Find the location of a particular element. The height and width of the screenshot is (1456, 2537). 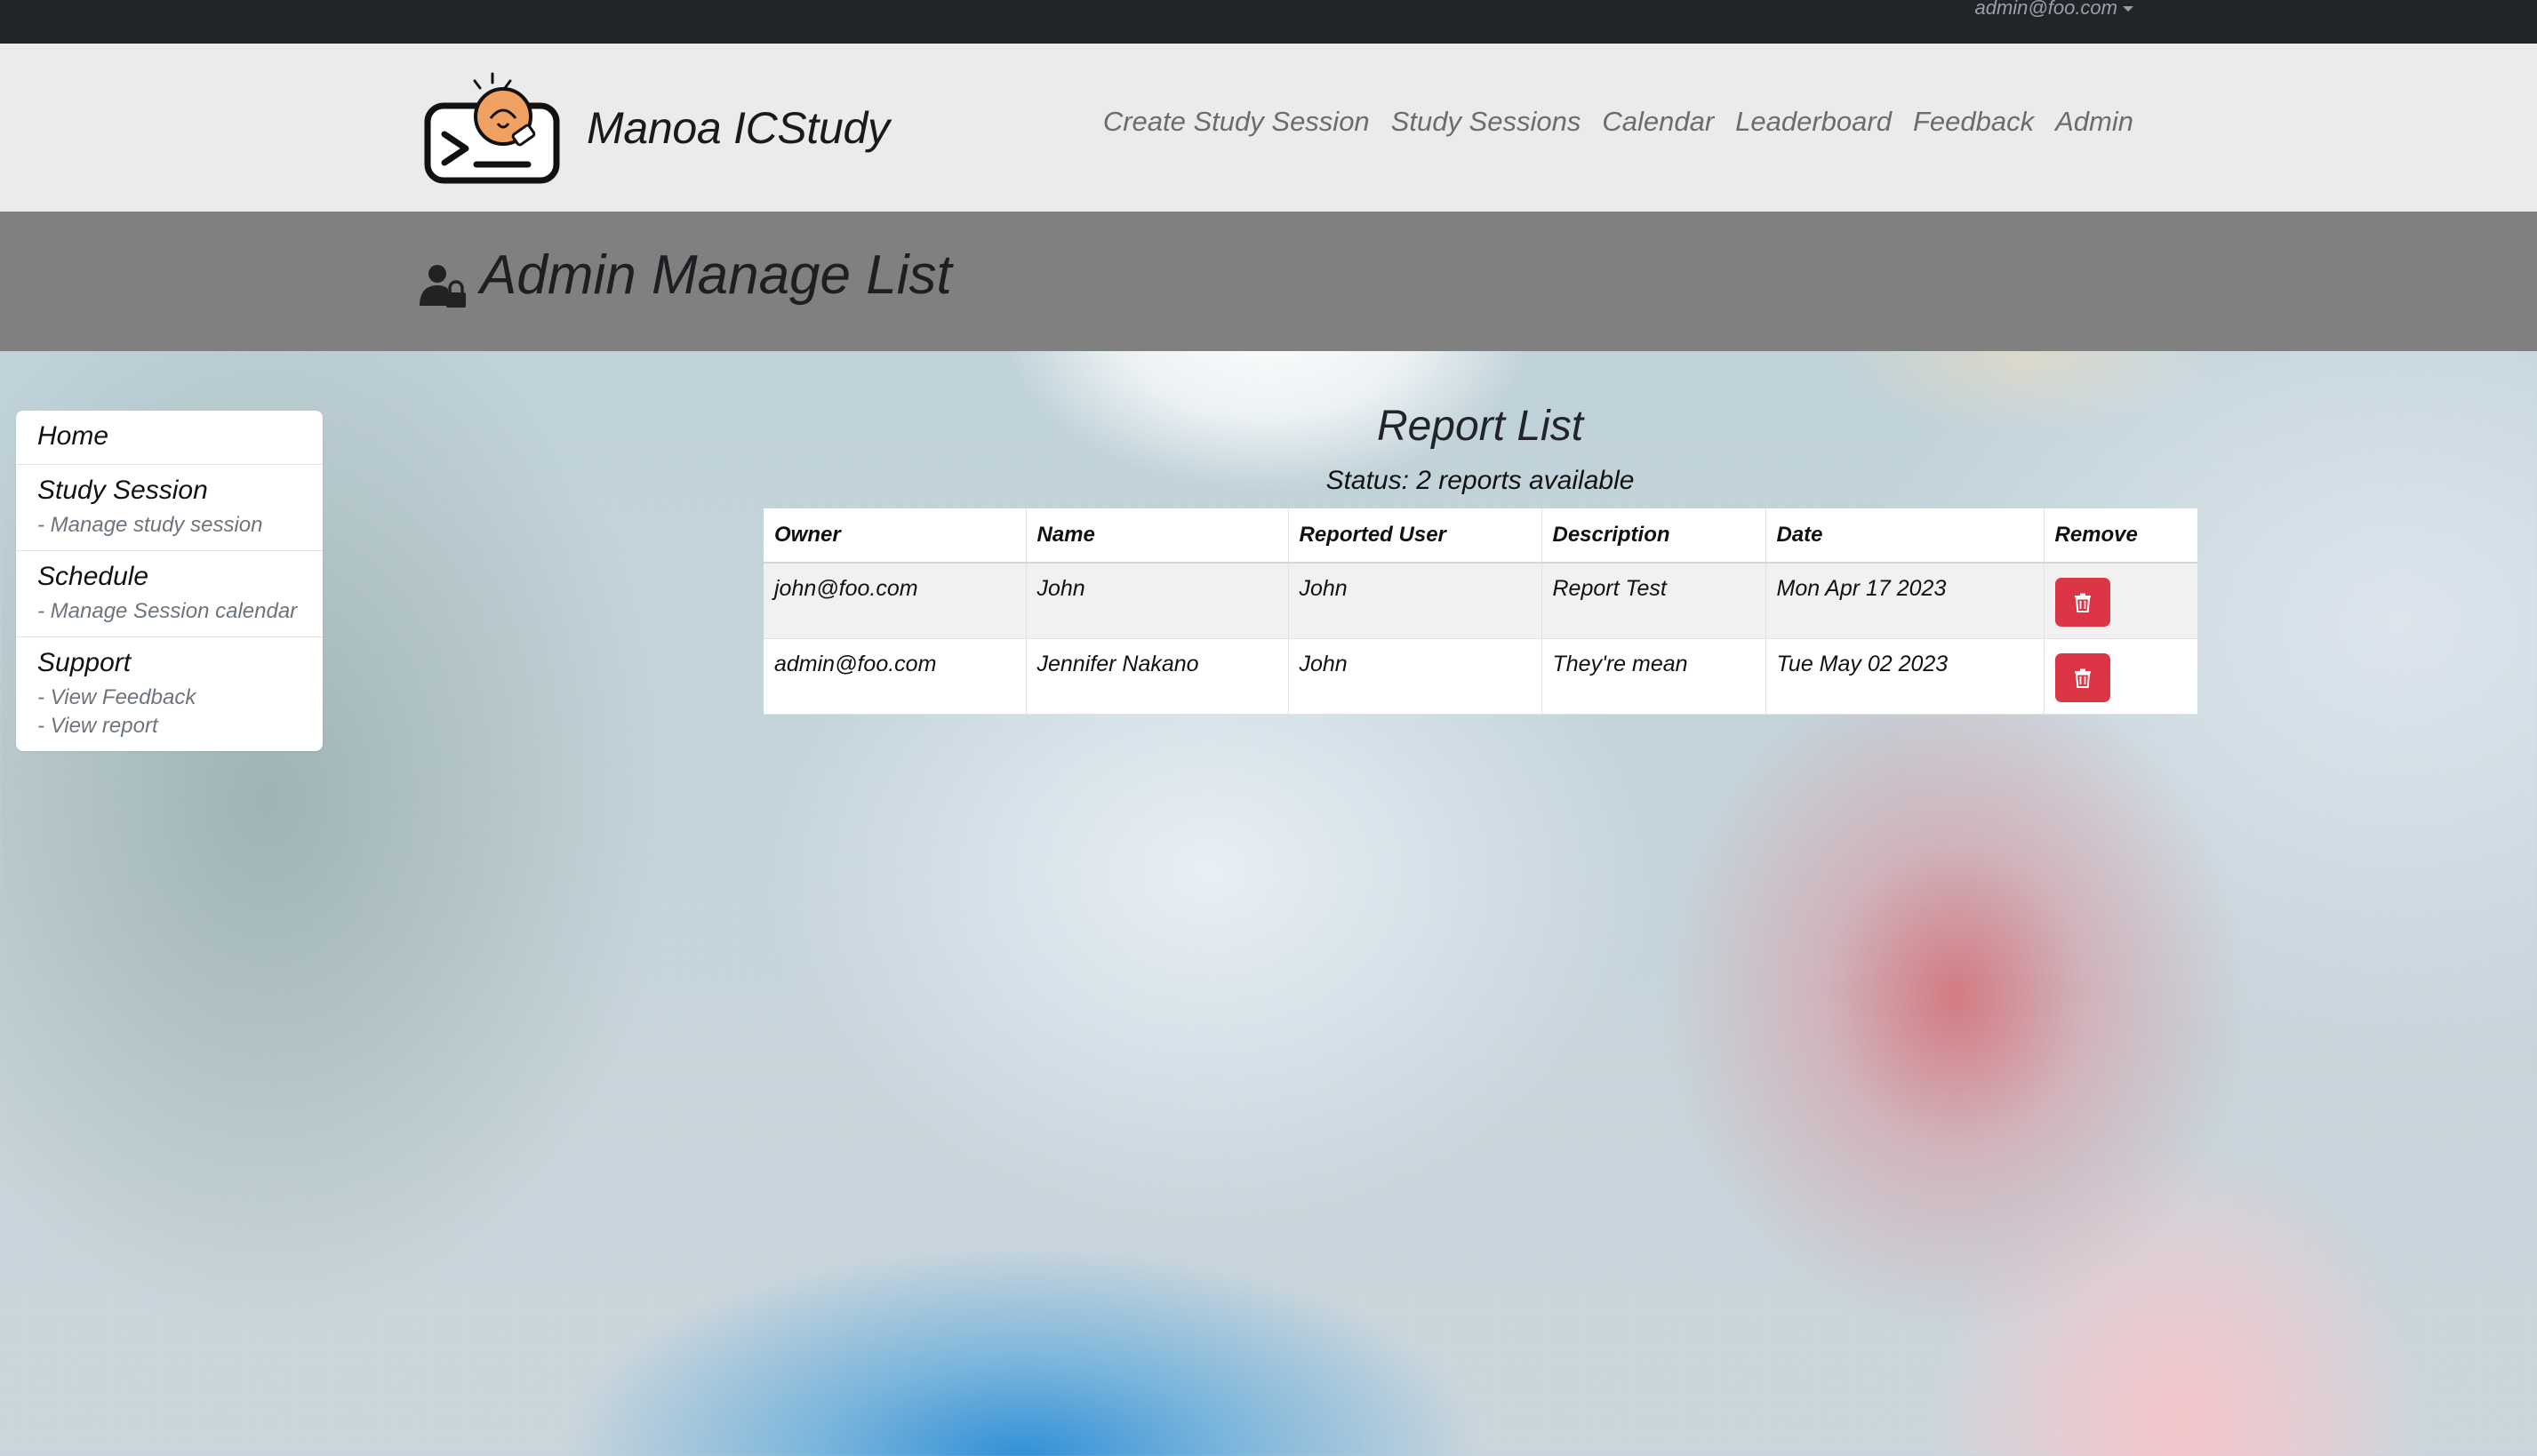

page-header: Admin Manage List is located at coordinates (1268, 281).